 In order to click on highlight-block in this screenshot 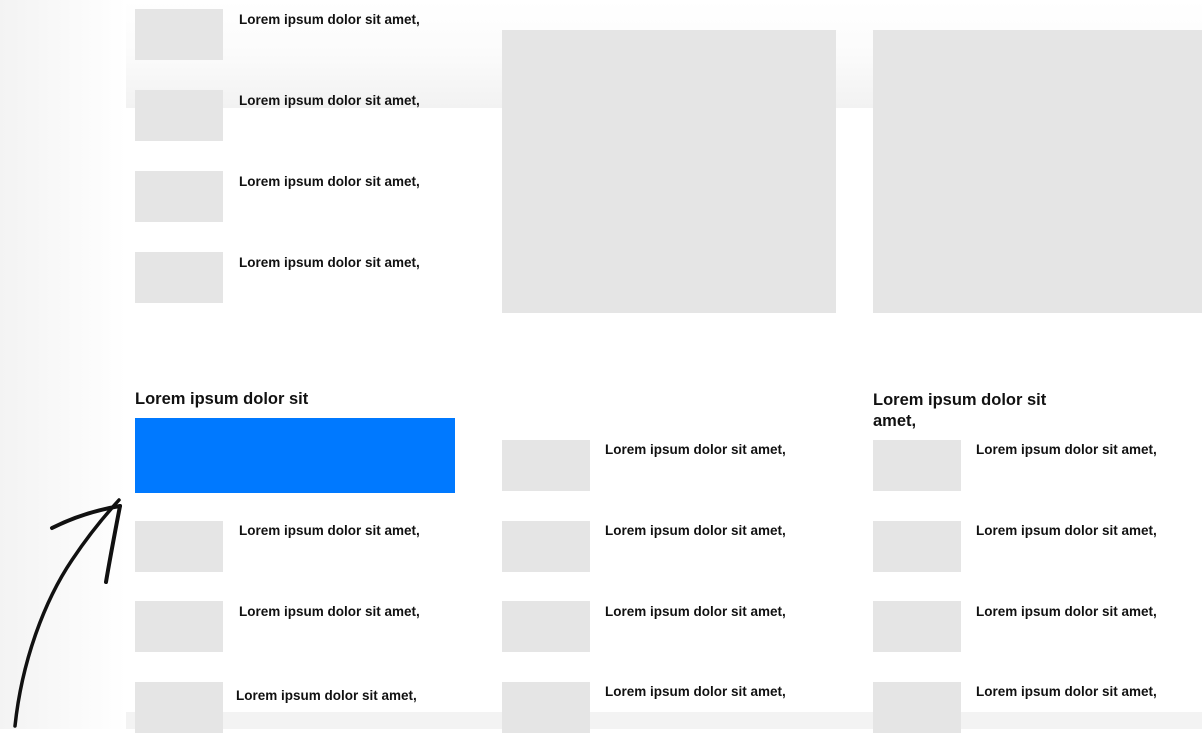, I will do `click(295, 455)`.